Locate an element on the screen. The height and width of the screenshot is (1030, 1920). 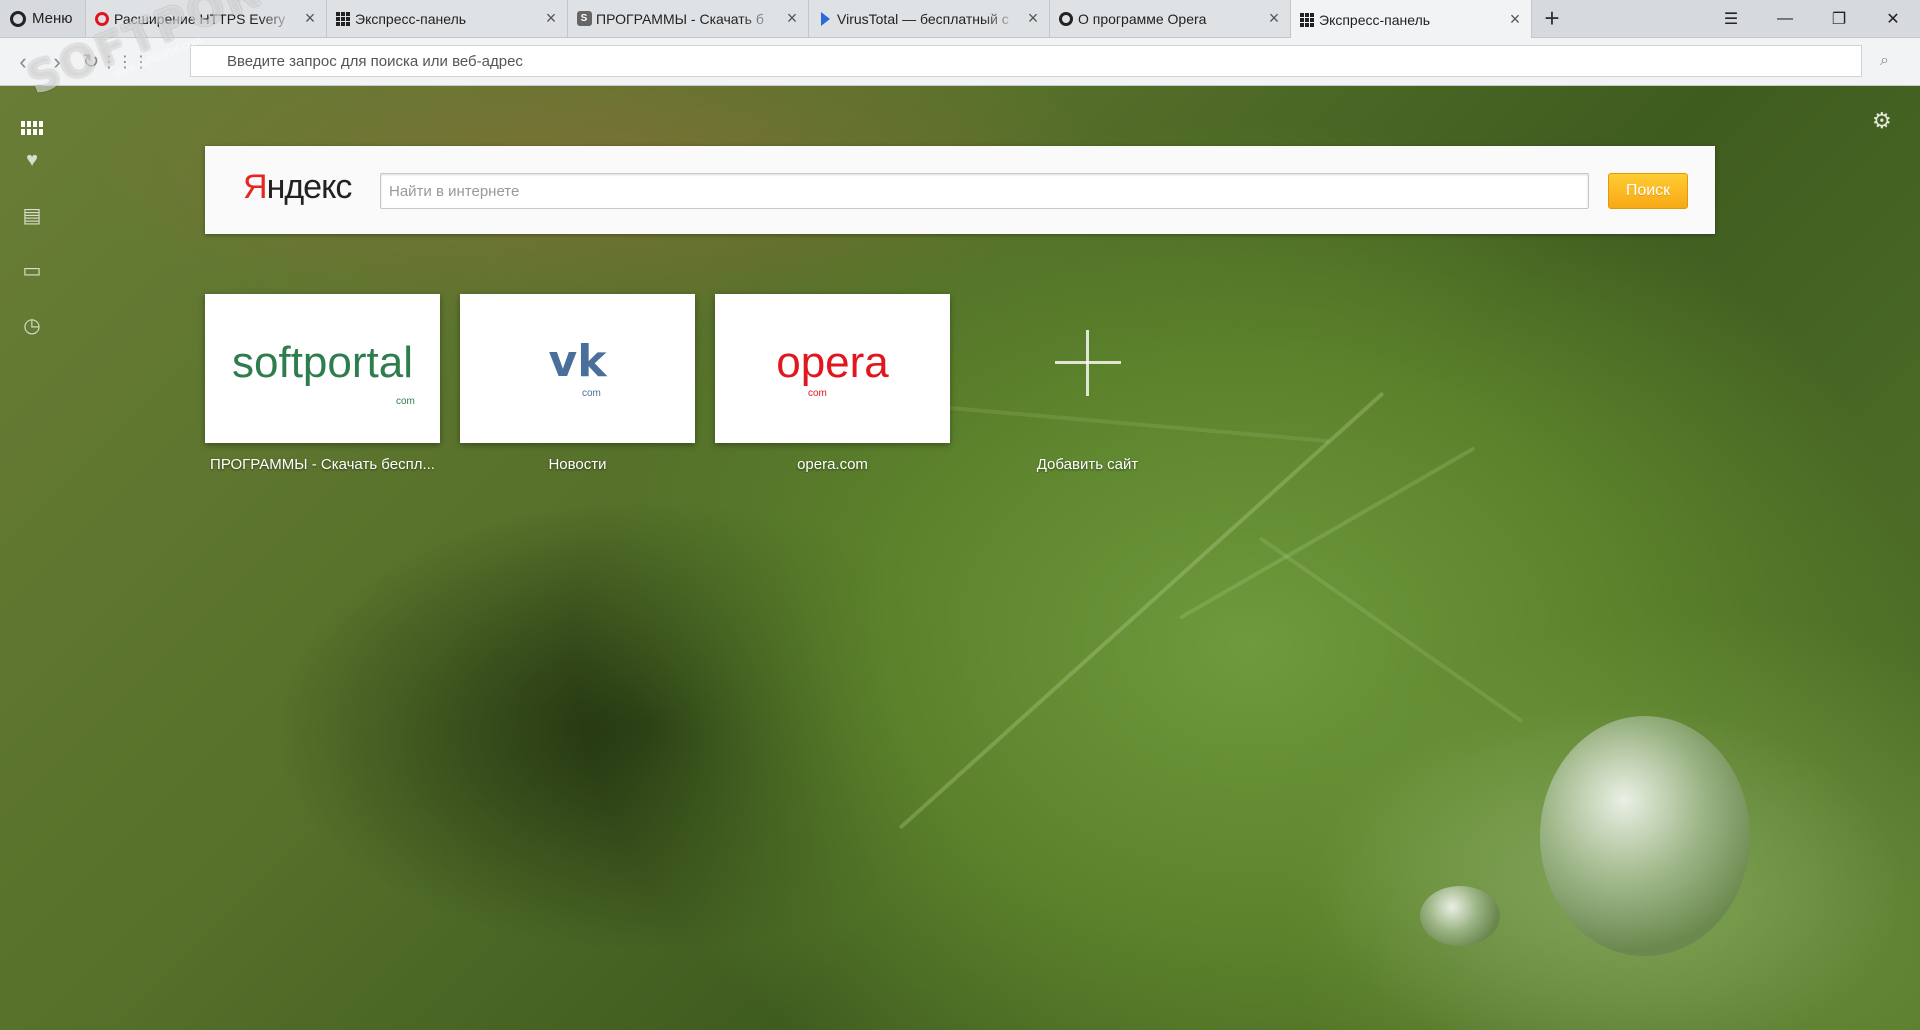
tab-speed-dial-active: Экспресс-панель × is located at coordinates (1411, 19).